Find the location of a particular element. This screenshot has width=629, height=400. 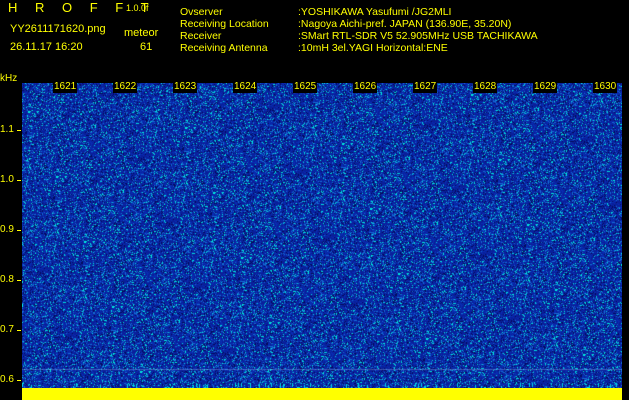

time-label: 1629 is located at coordinates (545, 87).